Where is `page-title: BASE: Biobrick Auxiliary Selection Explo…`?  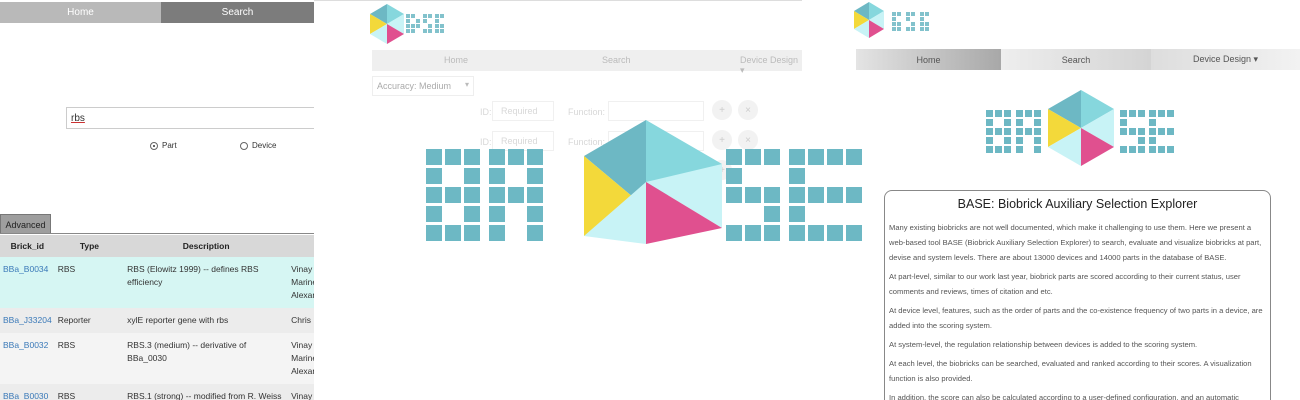 page-title: BASE: Biobrick Auxiliary Selection Explo… is located at coordinates (1077, 204).